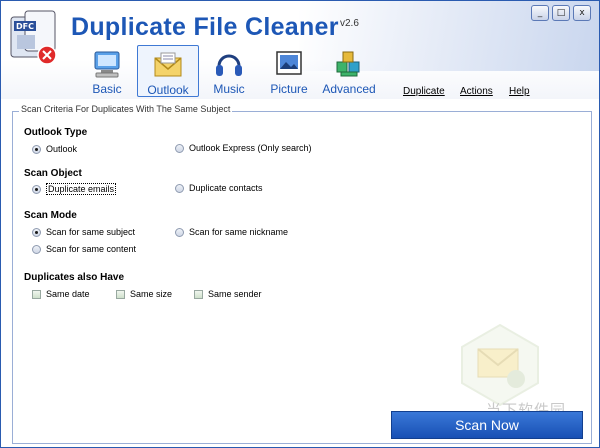 The height and width of the screenshot is (448, 600). What do you see at coordinates (25, 26) in the screenshot?
I see `logo-text: DFC` at bounding box center [25, 26].